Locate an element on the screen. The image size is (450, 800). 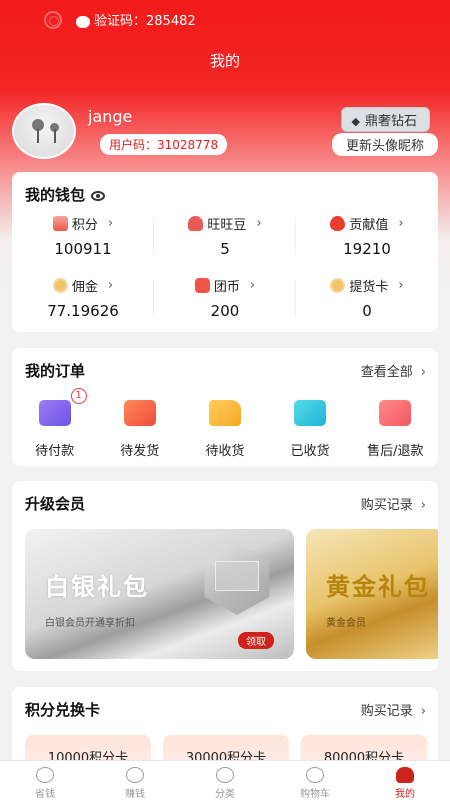
silver-package-card: 白银礼包 白银会员开通享折扣 领取 is located at coordinates (159, 594).